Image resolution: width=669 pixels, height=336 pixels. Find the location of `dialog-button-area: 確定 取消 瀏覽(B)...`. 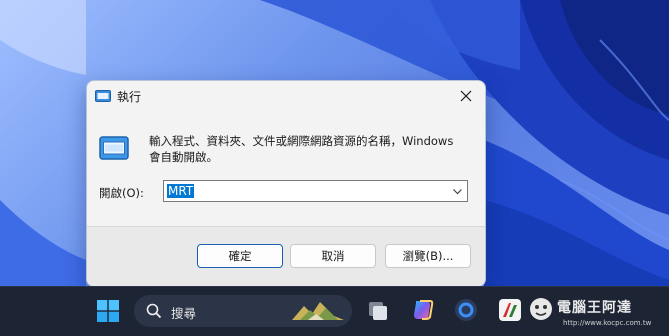

dialog-button-area: 確定 取消 瀏覽(B)... is located at coordinates (286, 256).